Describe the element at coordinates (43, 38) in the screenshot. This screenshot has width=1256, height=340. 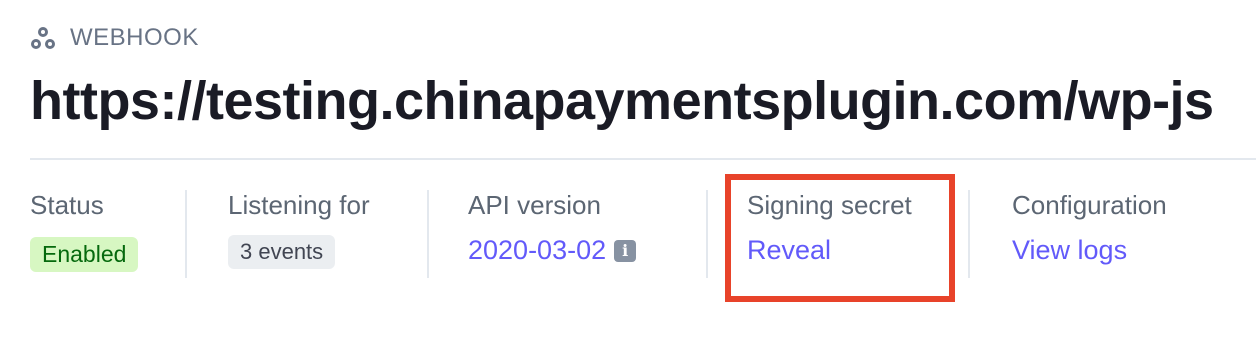
I see `webhook-icon` at that location.